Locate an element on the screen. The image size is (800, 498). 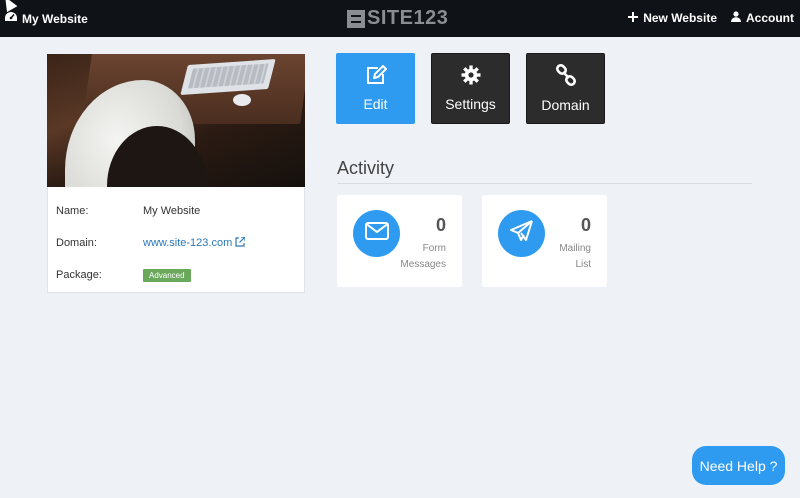
name-value: My Website is located at coordinates (172, 211).